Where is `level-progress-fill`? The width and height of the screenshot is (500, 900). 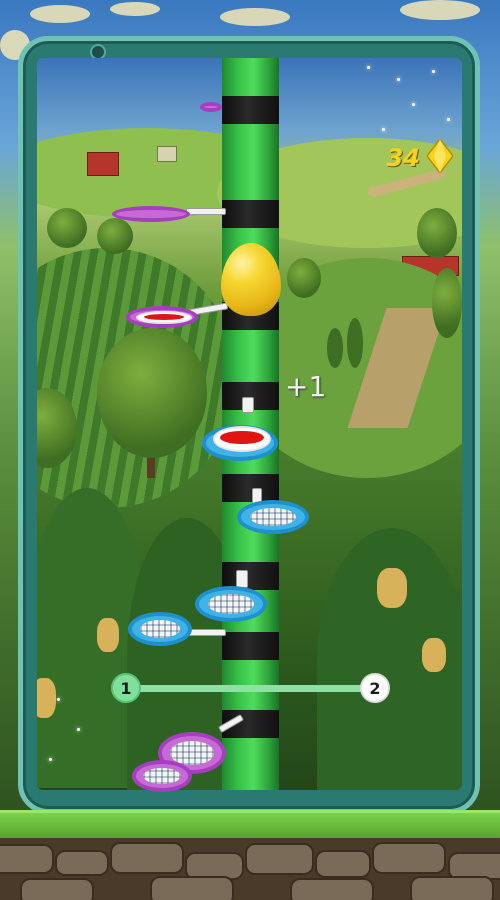 level-progress-fill is located at coordinates (244, 688).